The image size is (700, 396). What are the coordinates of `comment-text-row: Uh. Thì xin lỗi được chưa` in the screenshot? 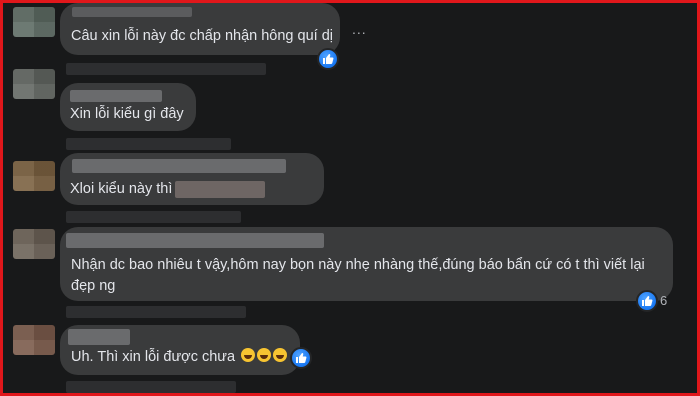 It's located at (179, 357).